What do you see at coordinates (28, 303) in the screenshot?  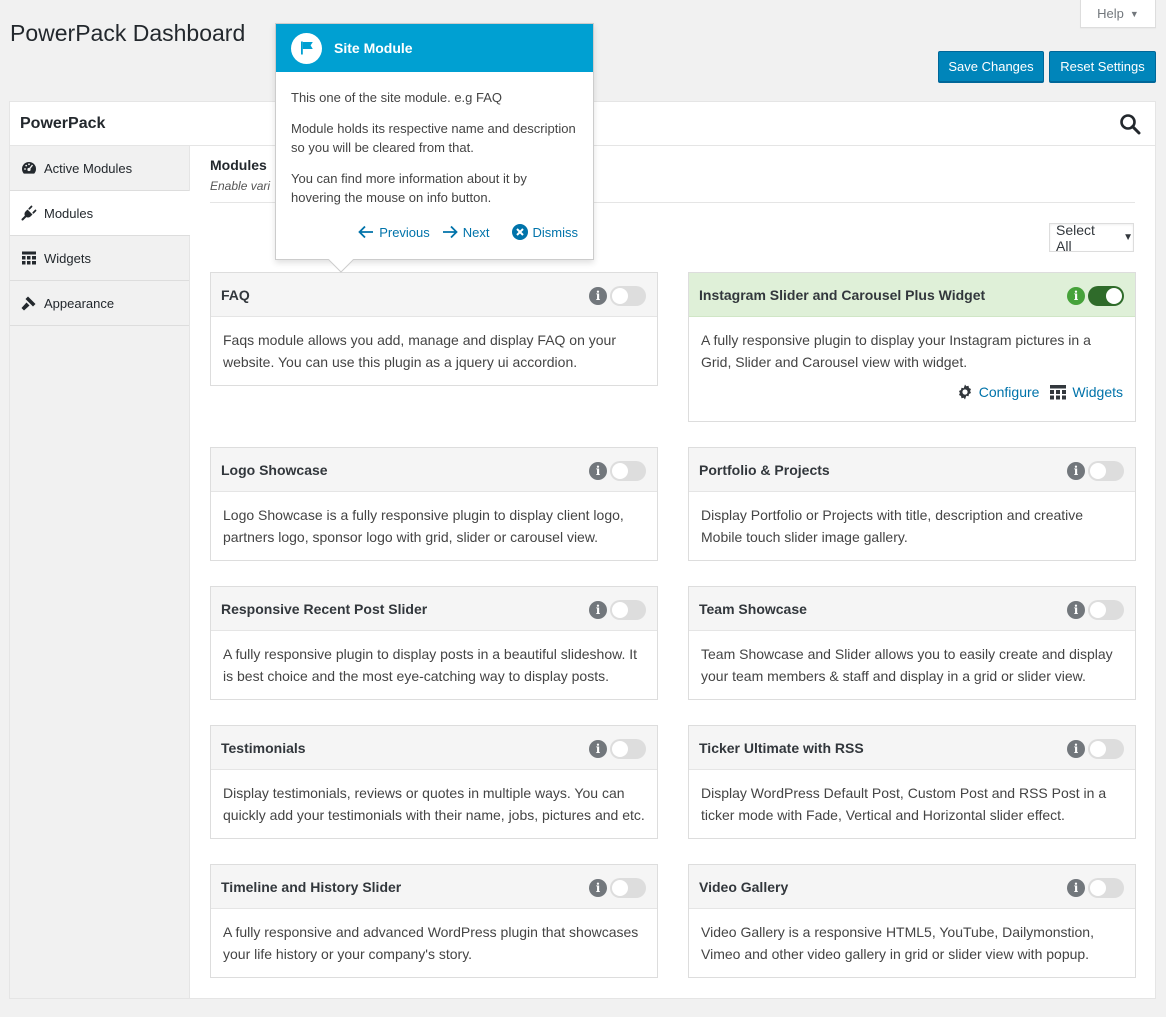 I see `brush-icon` at bounding box center [28, 303].